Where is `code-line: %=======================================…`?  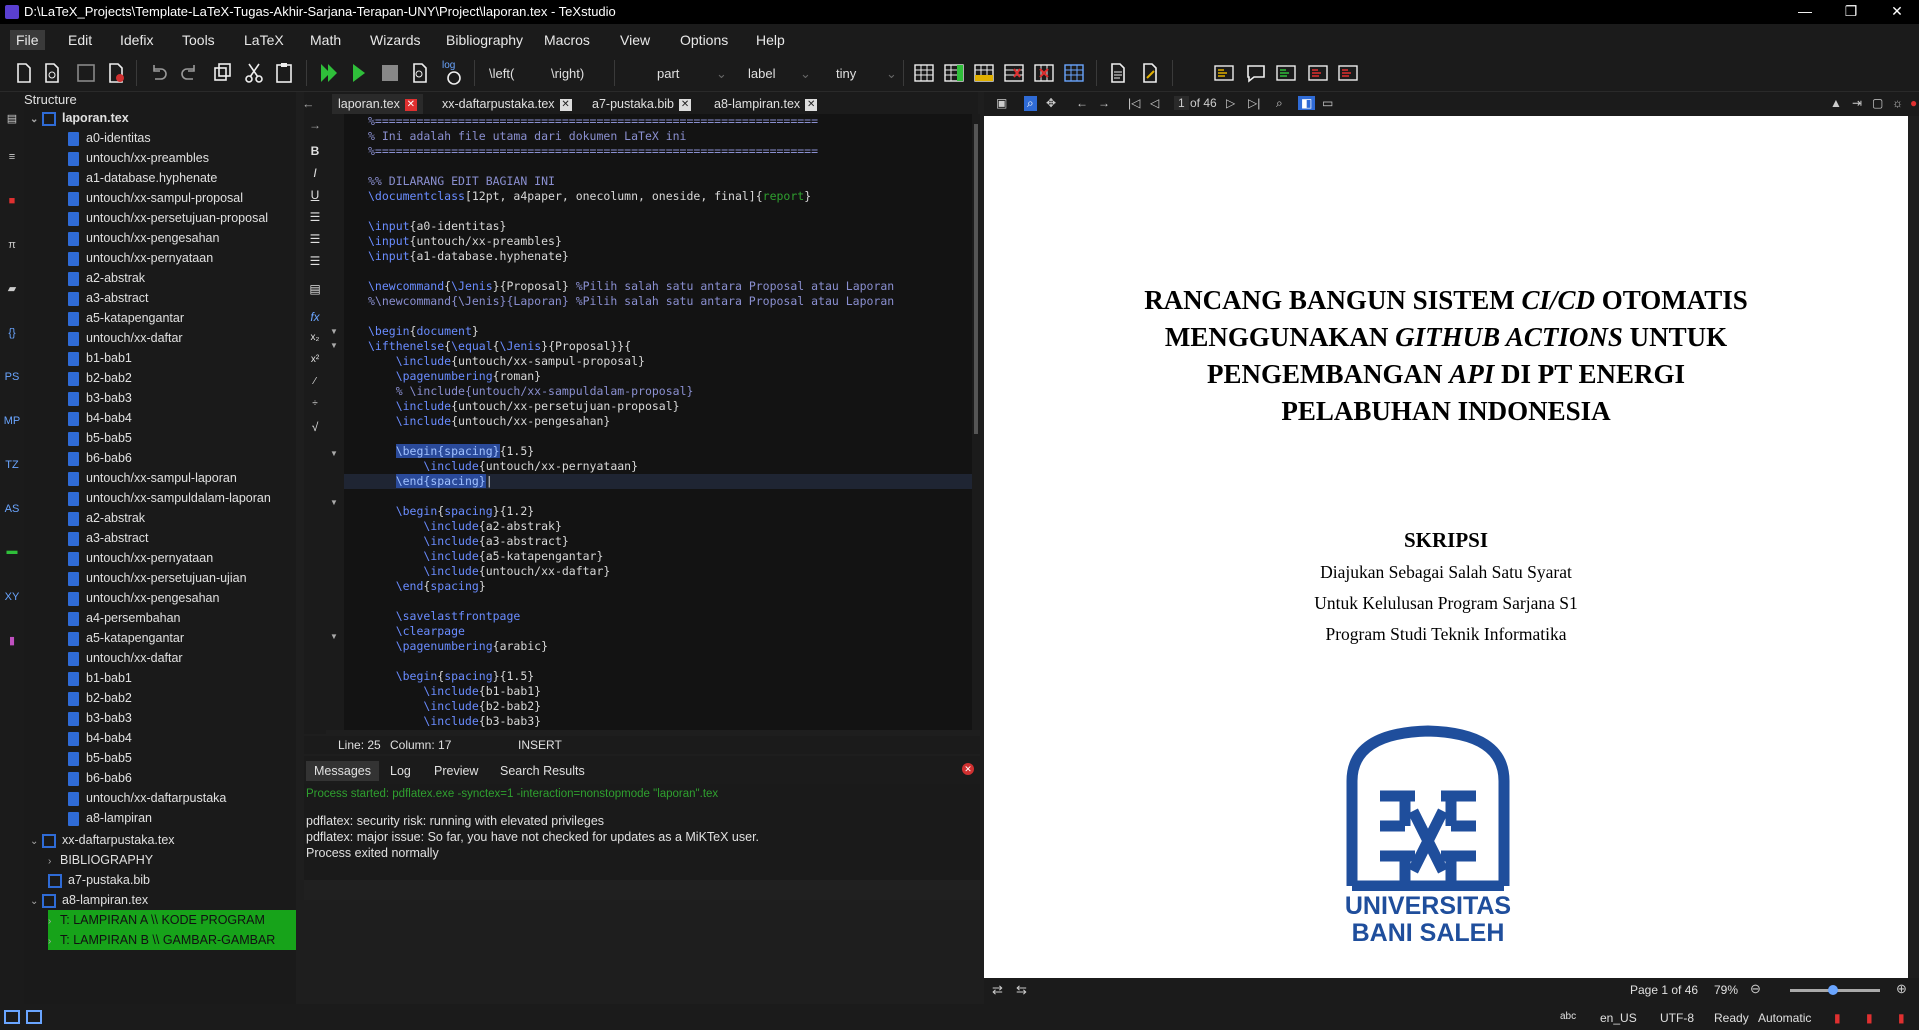
code-line: %=======================================… is located at coordinates (593, 151).